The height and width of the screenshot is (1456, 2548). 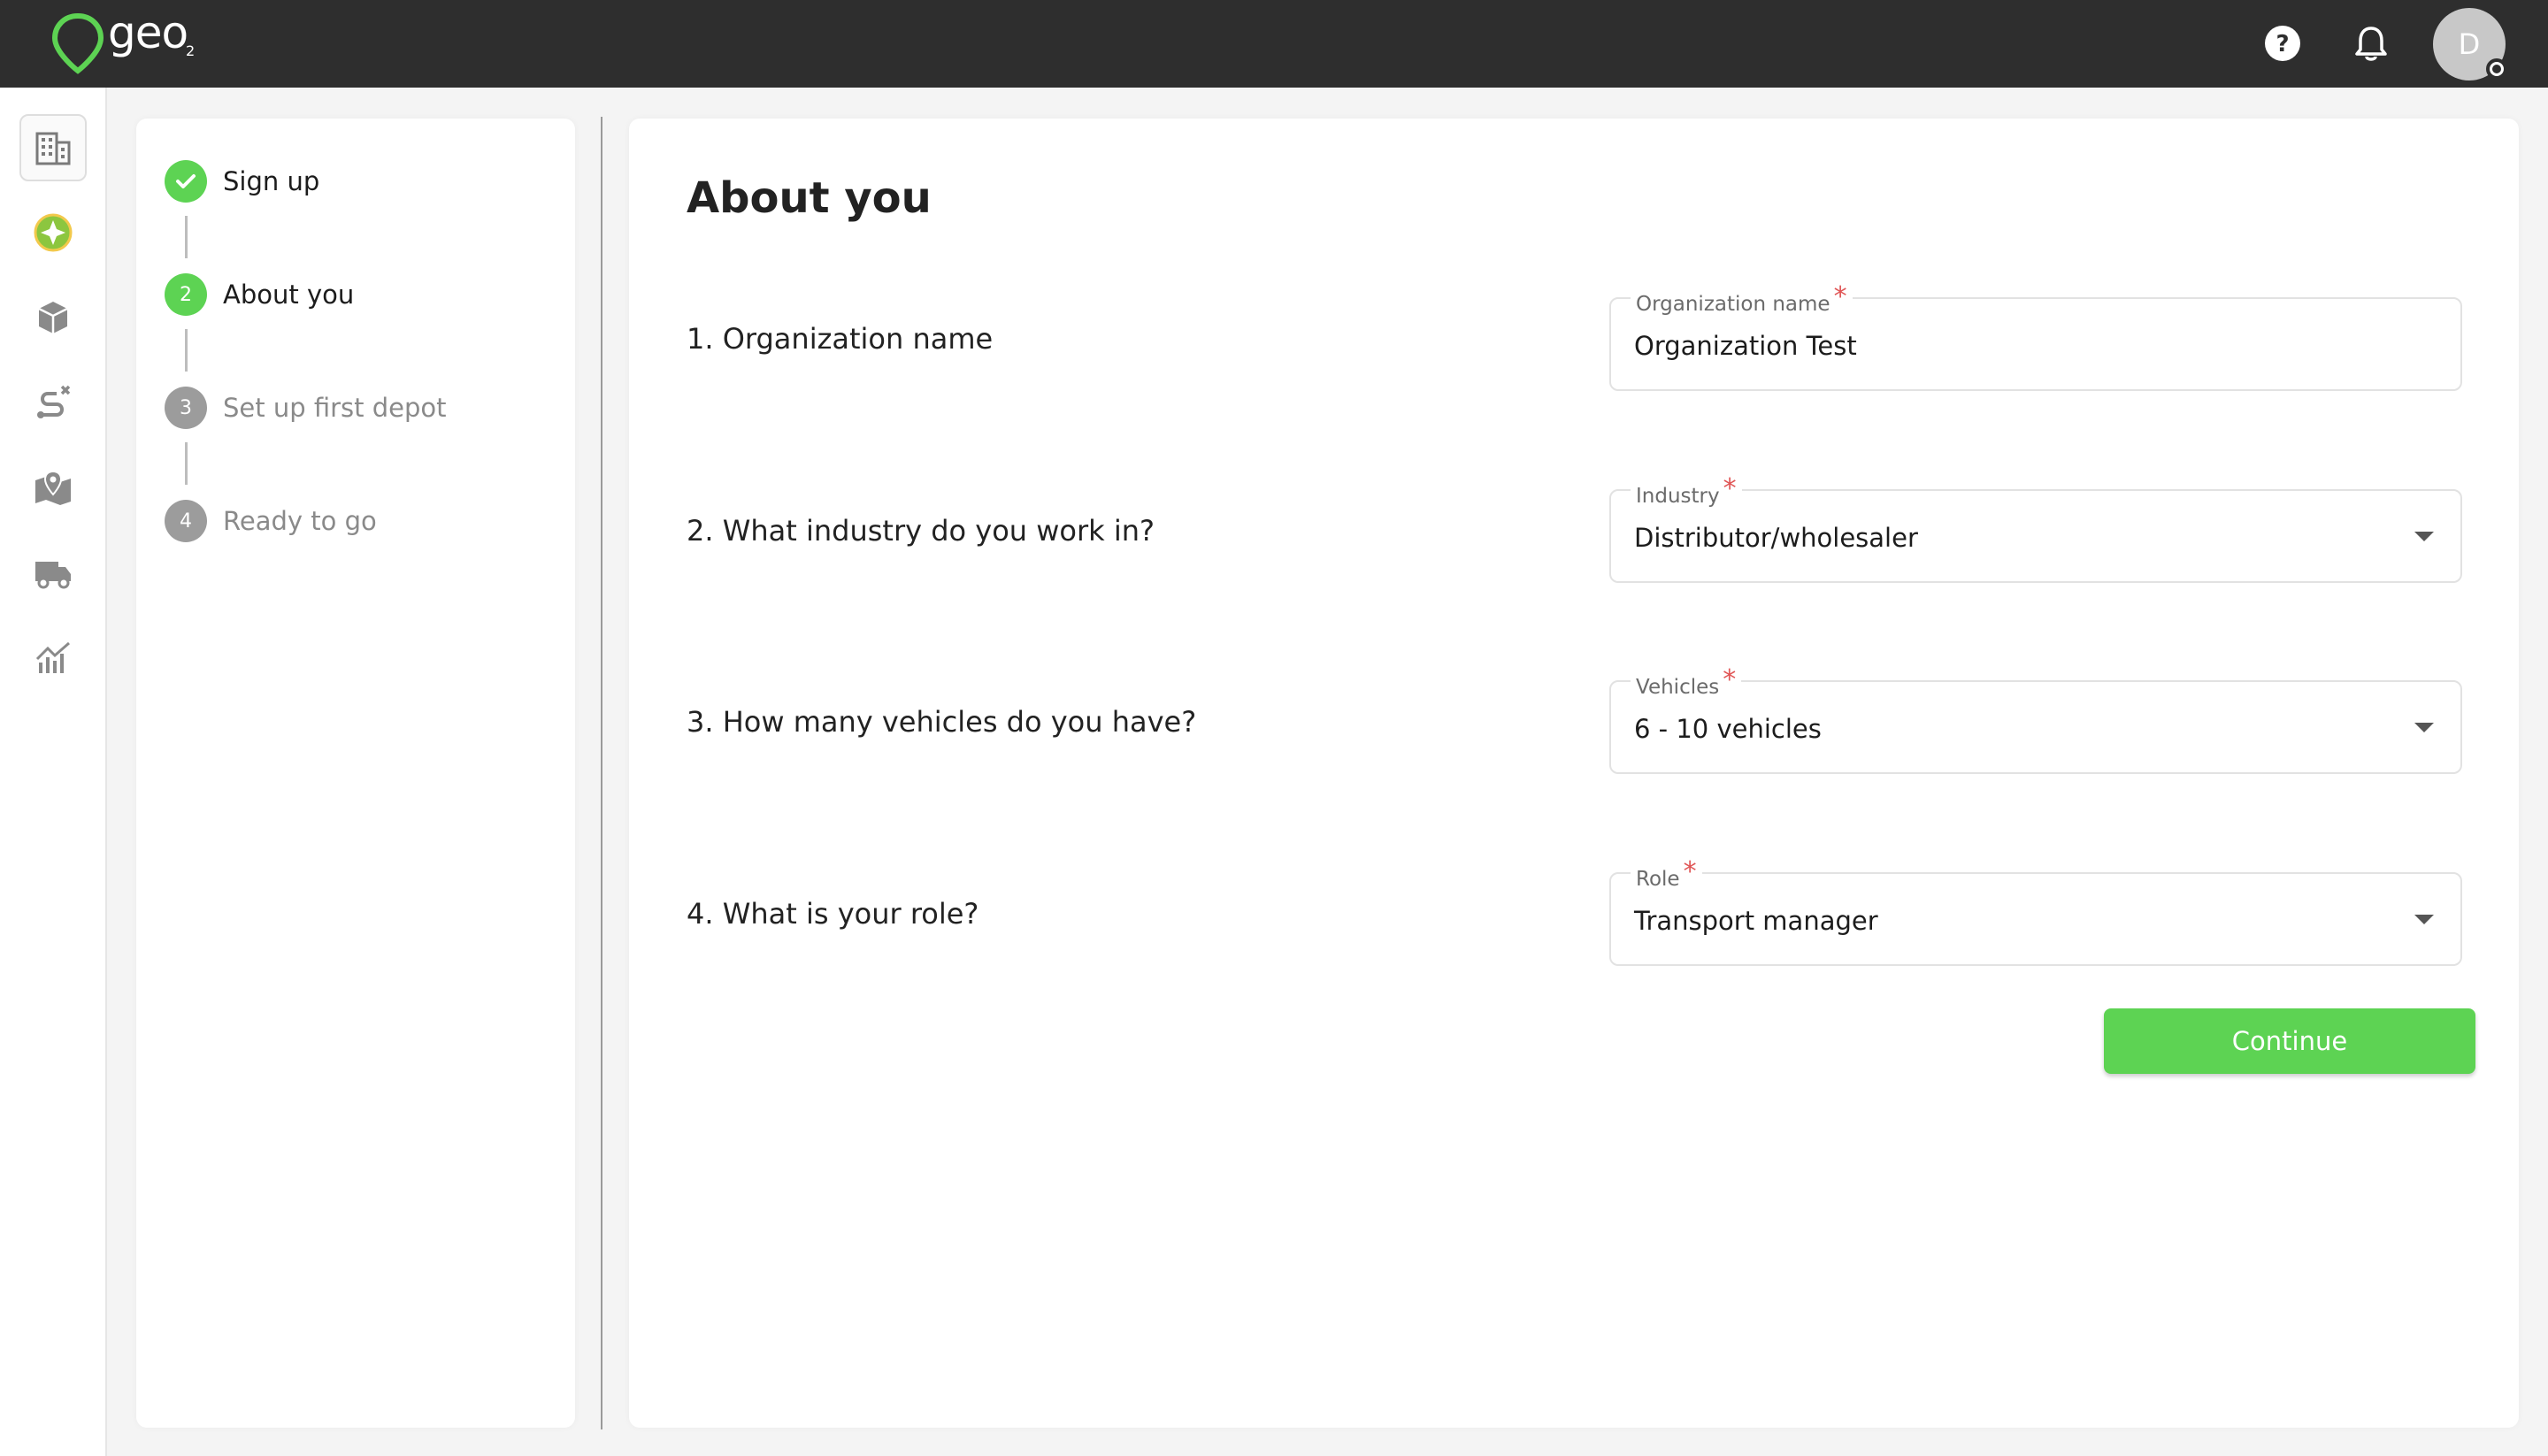 I want to click on top-bar: geo 2 ? D, so click(x=1274, y=44).